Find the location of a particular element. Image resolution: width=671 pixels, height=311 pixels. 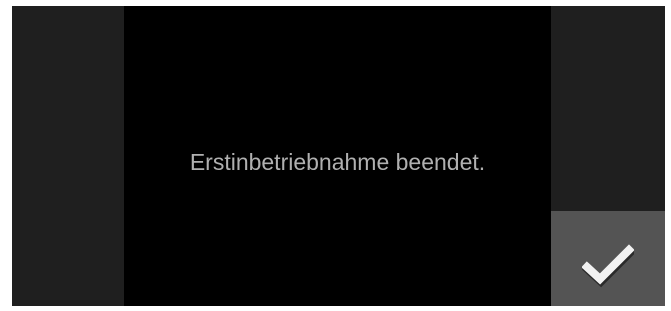

right-side-panel is located at coordinates (608, 108).